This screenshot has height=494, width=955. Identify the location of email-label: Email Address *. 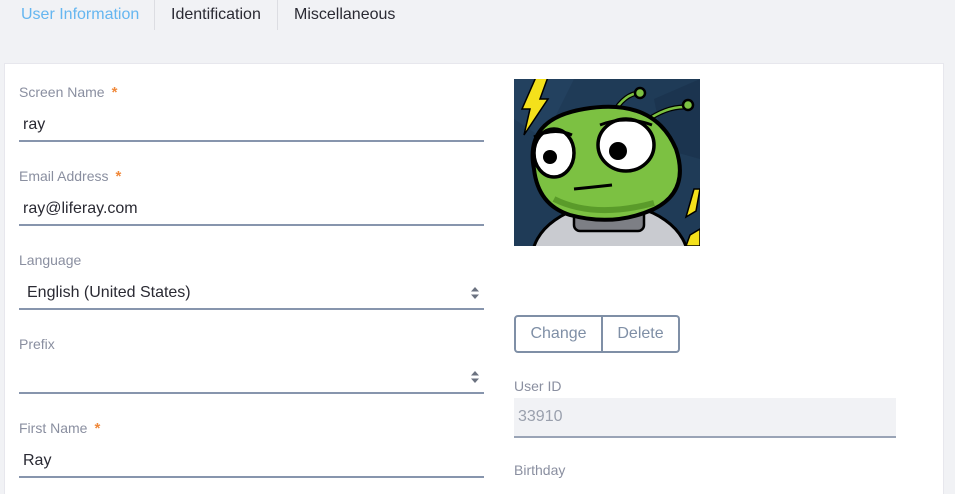
(70, 176).